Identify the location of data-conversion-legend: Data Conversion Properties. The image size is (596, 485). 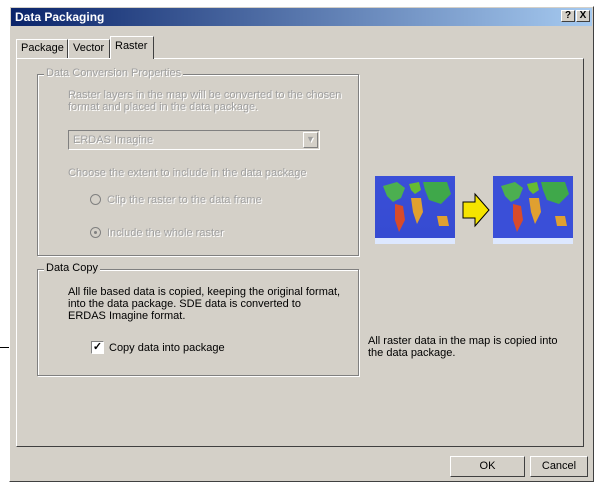
(114, 73).